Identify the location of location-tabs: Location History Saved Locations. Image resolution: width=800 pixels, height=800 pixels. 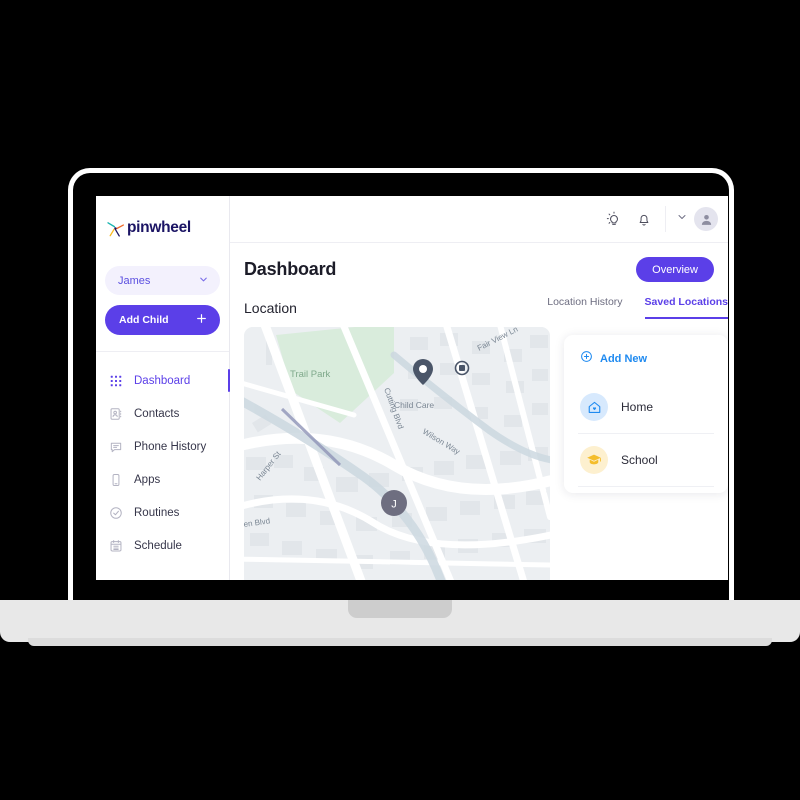
(637, 307).